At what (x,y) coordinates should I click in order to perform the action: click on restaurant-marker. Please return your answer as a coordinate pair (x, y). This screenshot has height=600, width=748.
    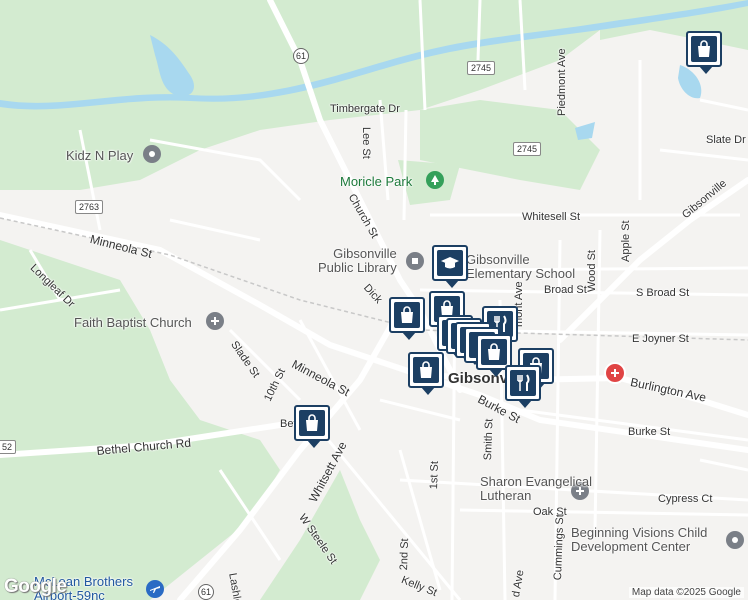
    Looking at the image, I should click on (523, 386).